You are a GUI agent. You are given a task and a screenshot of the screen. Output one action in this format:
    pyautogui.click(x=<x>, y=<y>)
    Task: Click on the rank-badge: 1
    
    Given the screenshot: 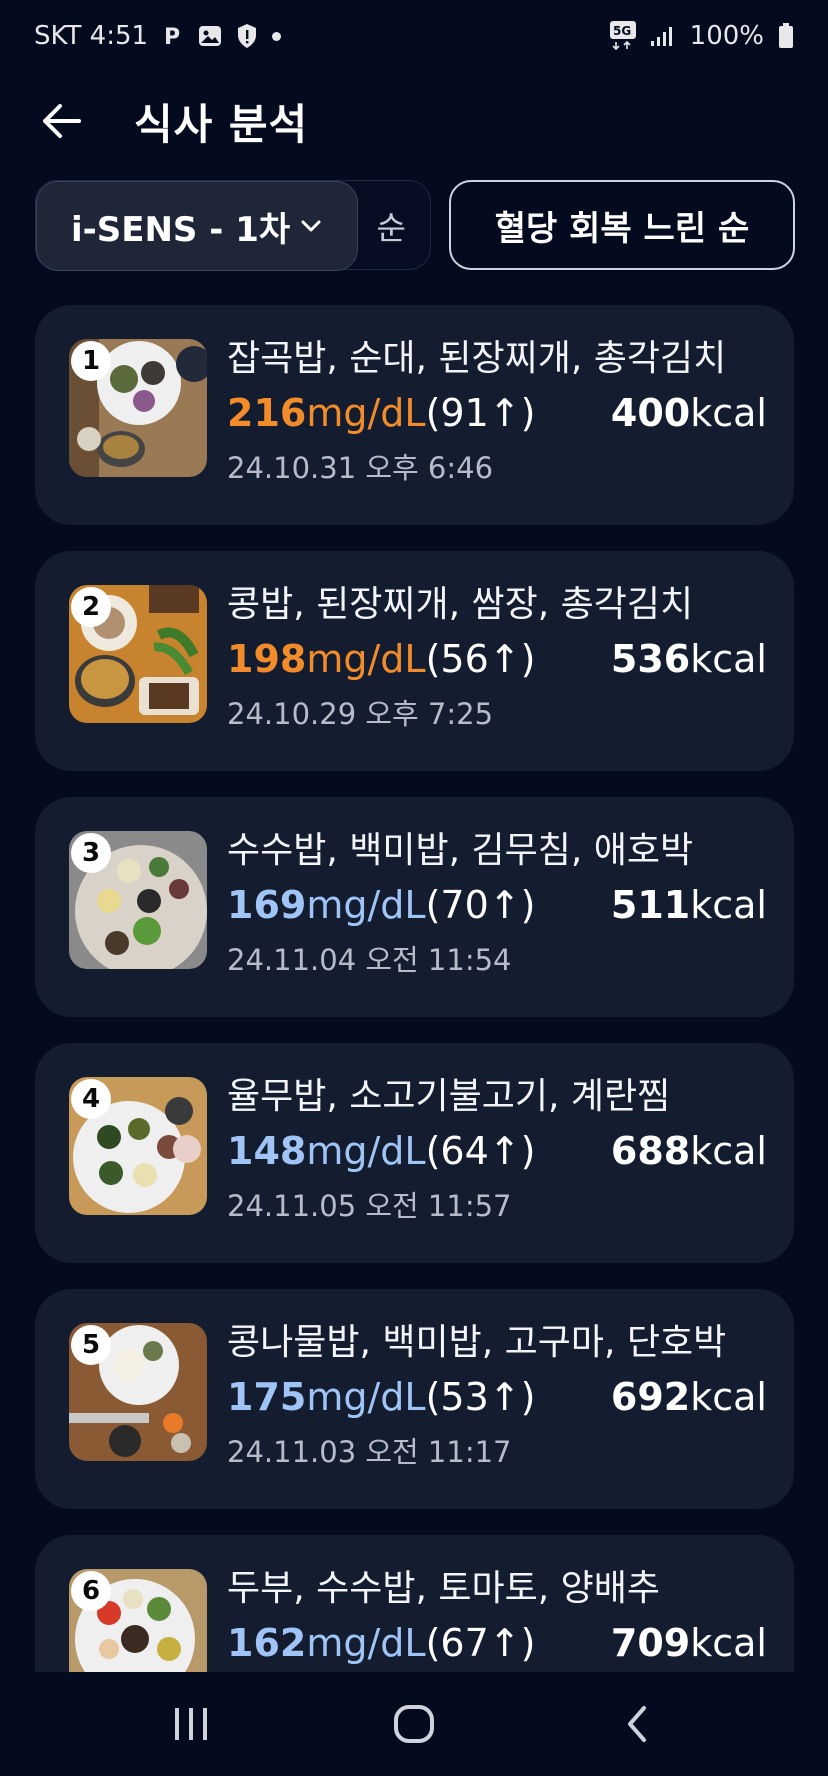 What is the action you would take?
    pyautogui.click(x=91, y=361)
    